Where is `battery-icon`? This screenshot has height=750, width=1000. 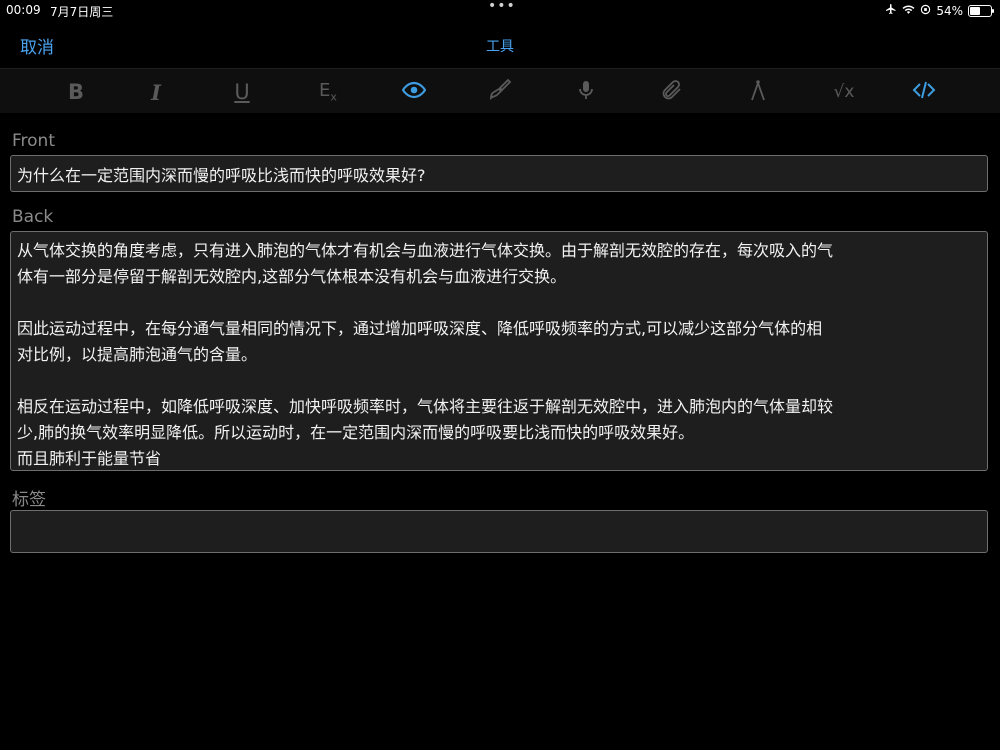 battery-icon is located at coordinates (981, 10).